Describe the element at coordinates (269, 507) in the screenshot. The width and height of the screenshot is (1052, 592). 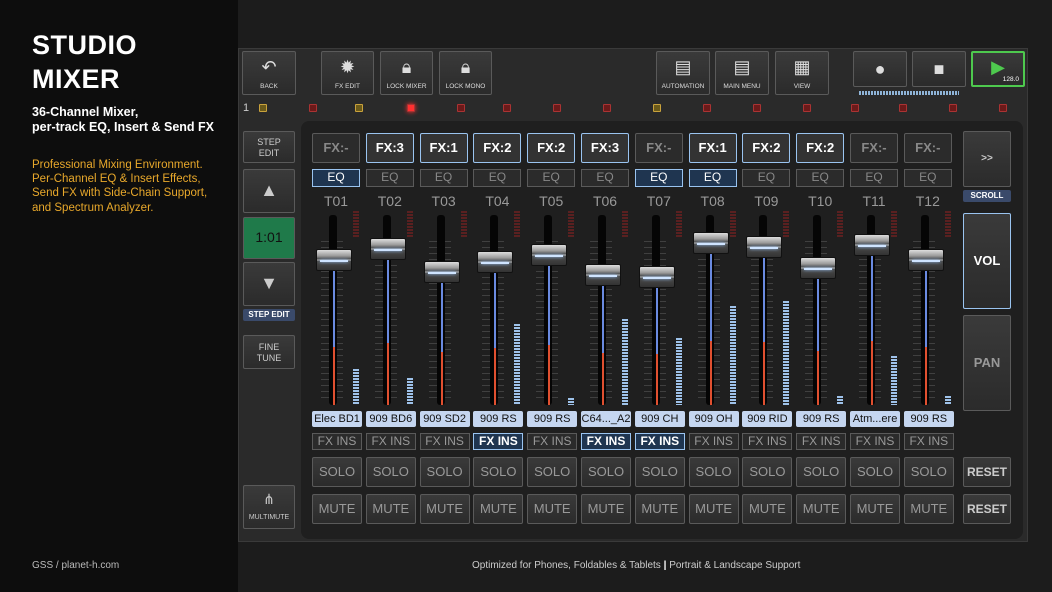
I see `multimute-button: ⋔ MULTIMUTE` at that location.